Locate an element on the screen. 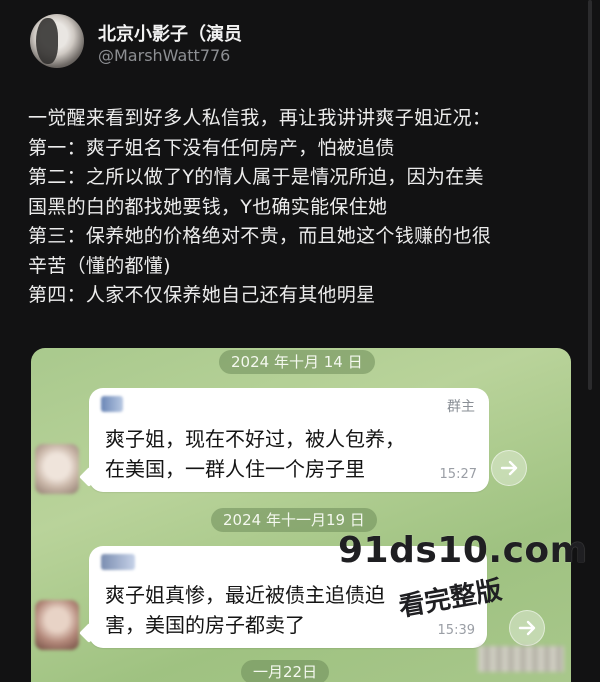 The image size is (600, 682). message-text: 爽子姐，现在不好过，被人包养， is located at coordinates (255, 439).